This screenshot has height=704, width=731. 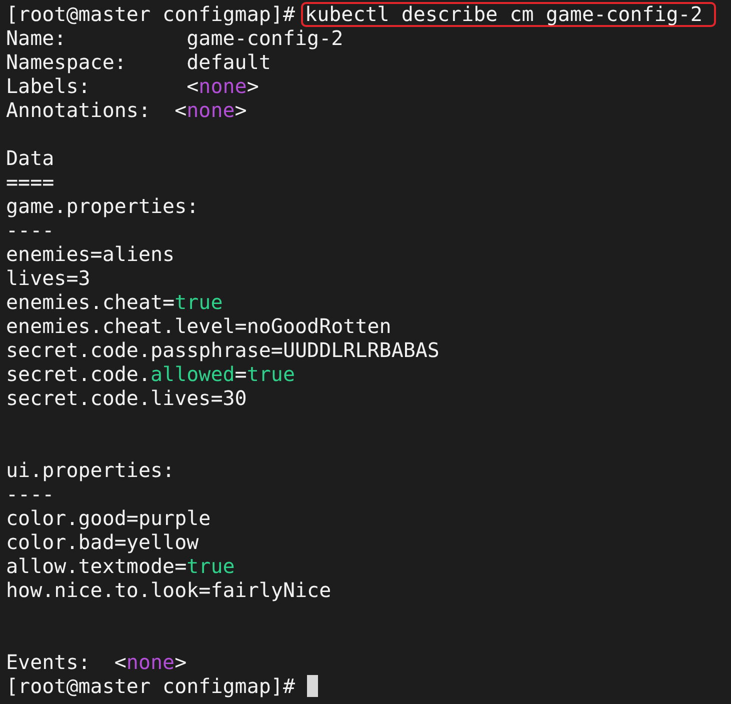 What do you see at coordinates (127, 398) in the screenshot?
I see `terminal-line: secret.code.lives=30` at bounding box center [127, 398].